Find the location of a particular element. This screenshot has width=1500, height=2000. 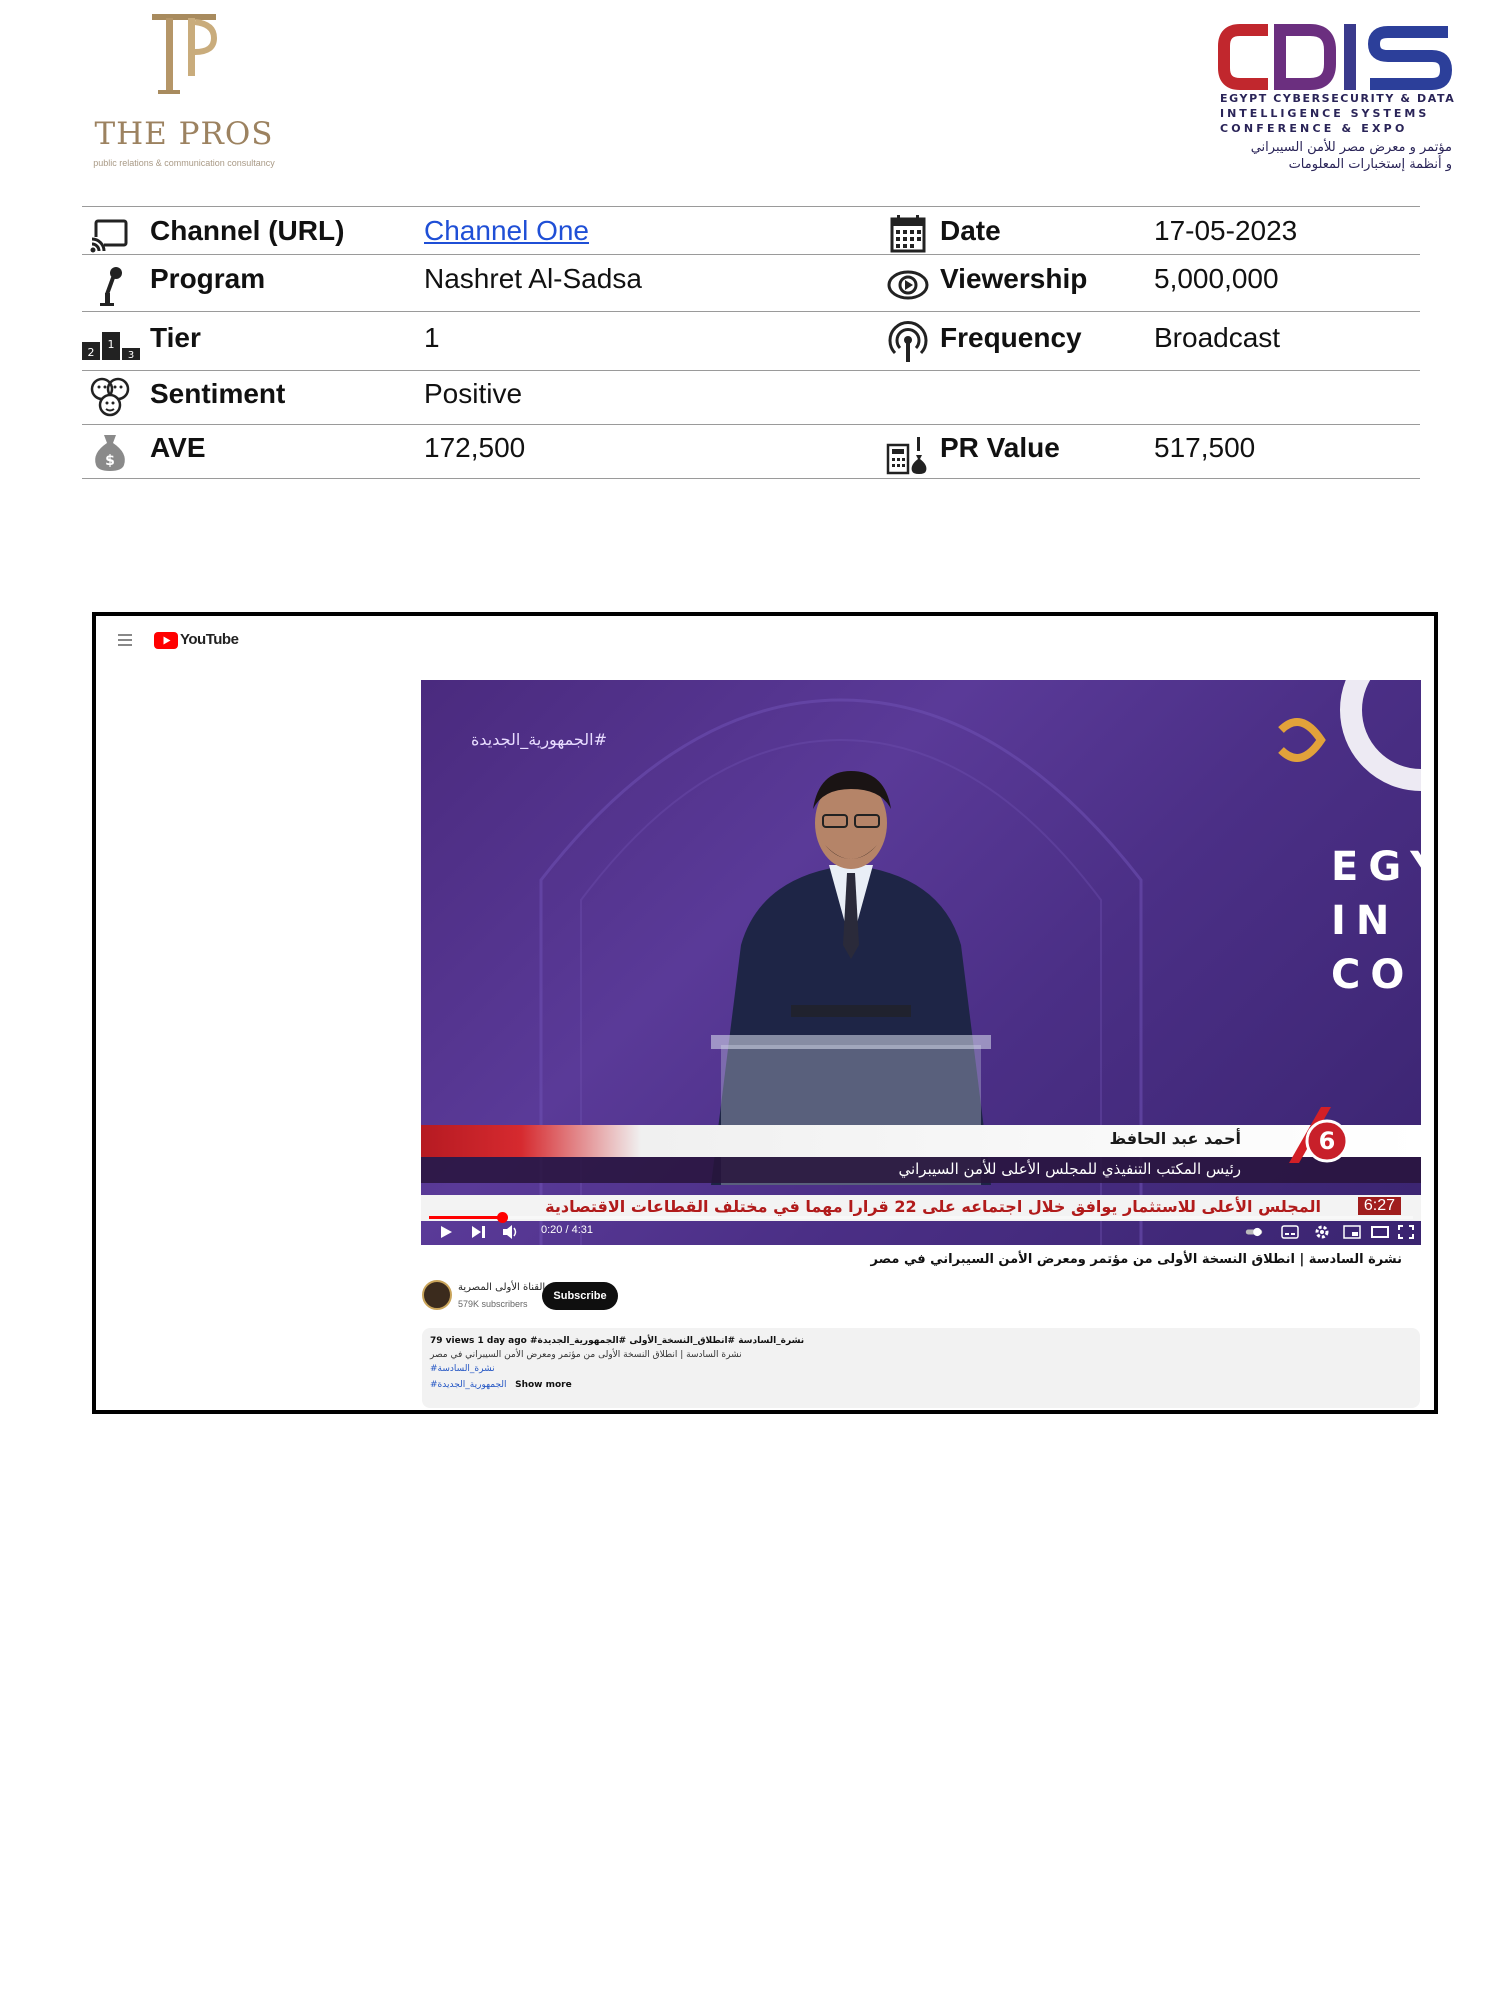

pr-value-label: PR Value is located at coordinates (1000, 447).